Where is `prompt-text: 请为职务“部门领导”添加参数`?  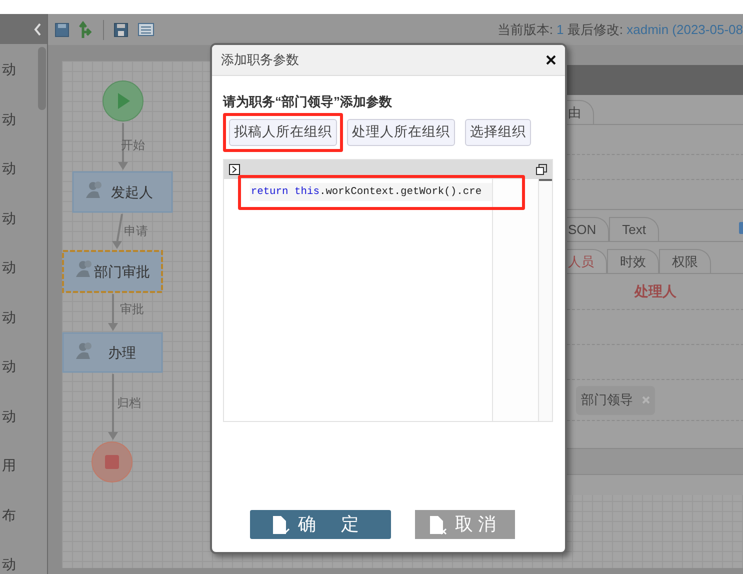 prompt-text: 请为职务“部门领导”添加参数 is located at coordinates (308, 101).